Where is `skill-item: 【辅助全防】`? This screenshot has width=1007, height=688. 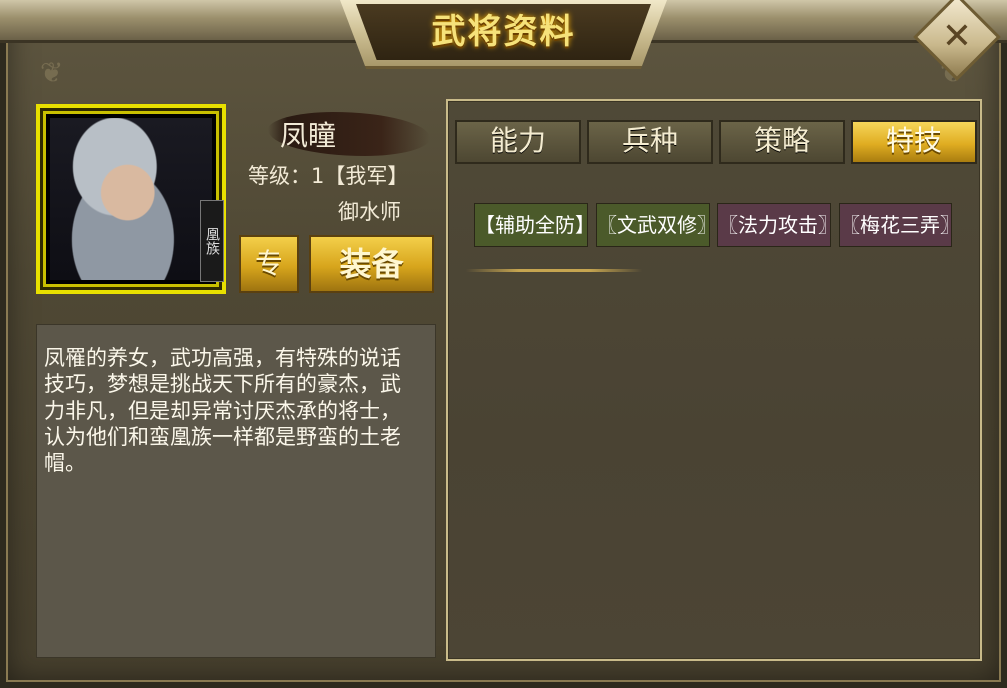
skill-item: 【辅助全防】 is located at coordinates (534, 225).